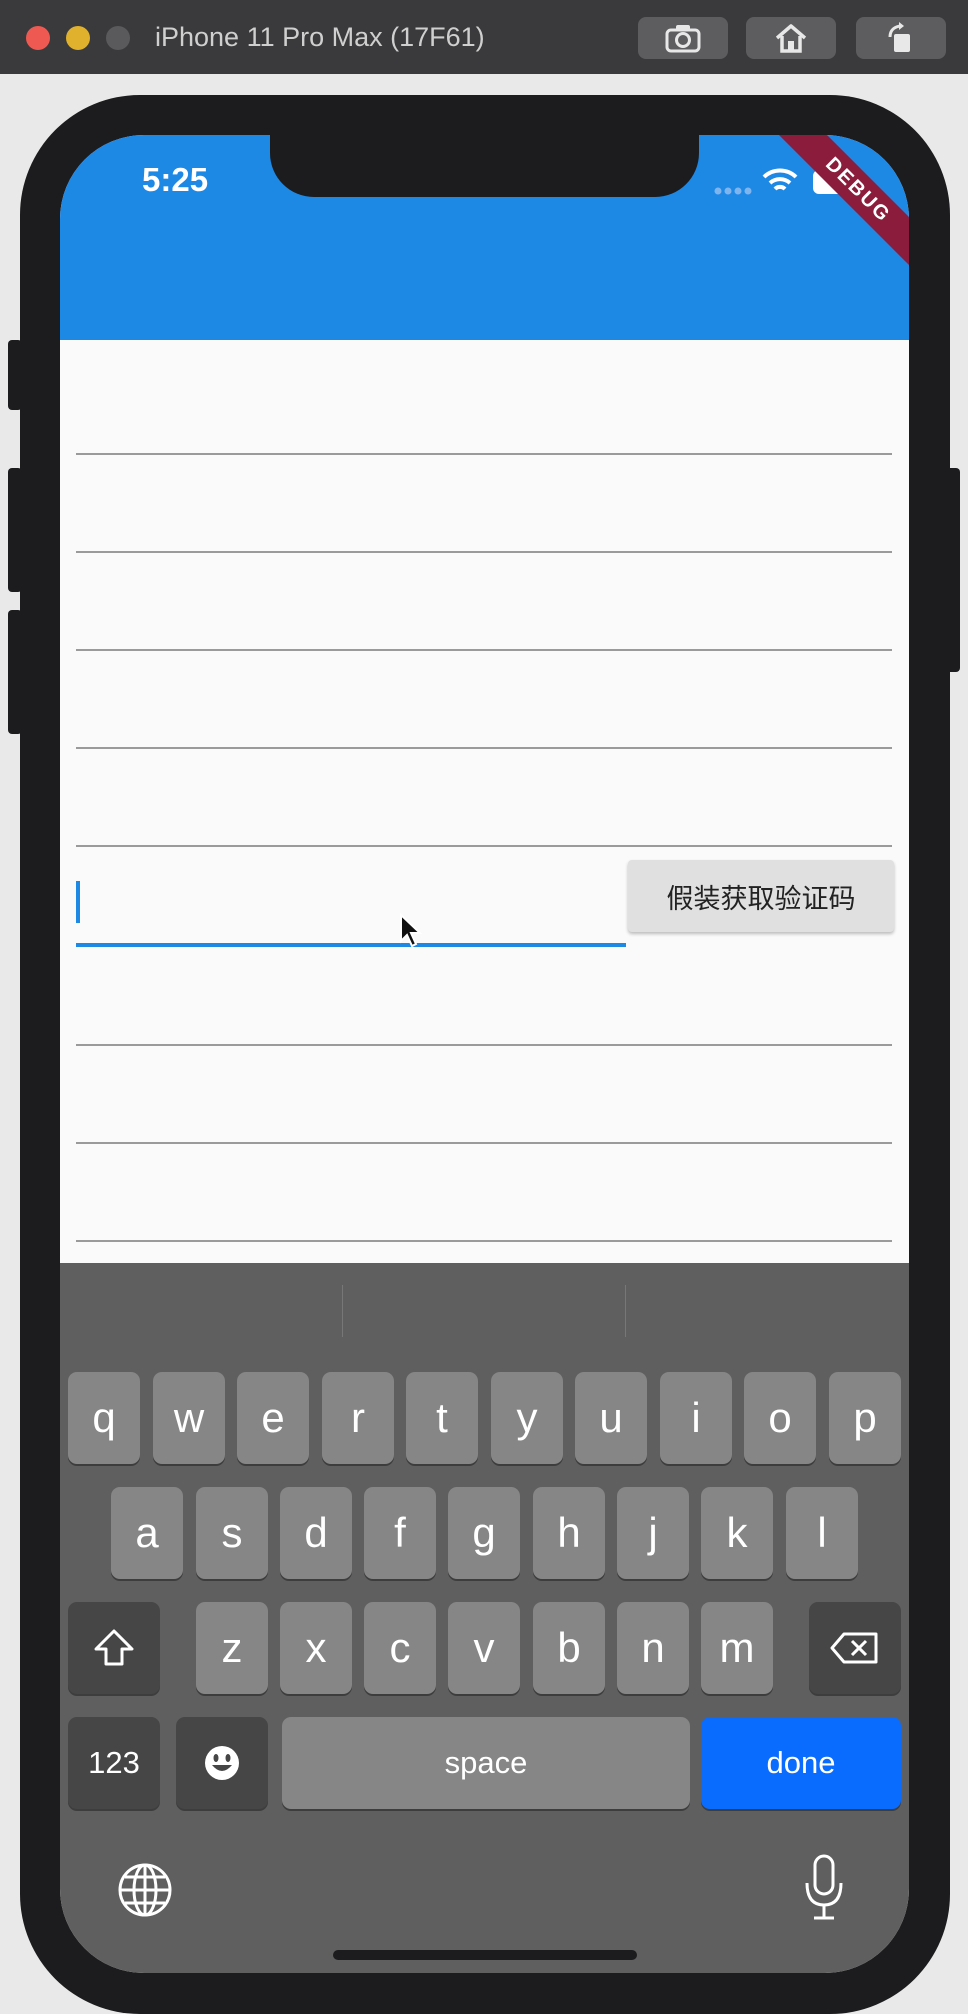 The height and width of the screenshot is (2014, 968). I want to click on key-o: o, so click(780, 1418).